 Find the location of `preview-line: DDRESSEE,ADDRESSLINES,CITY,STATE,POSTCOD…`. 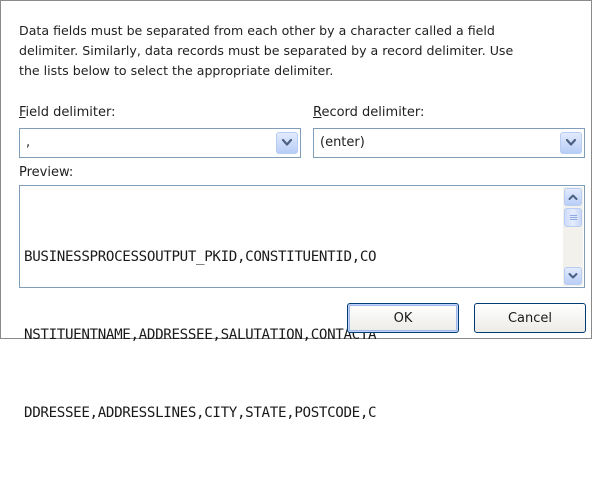

preview-line: DDRESSEE,ADDRESSLINES,CITY,STATE,POSTCOD… is located at coordinates (200, 413).